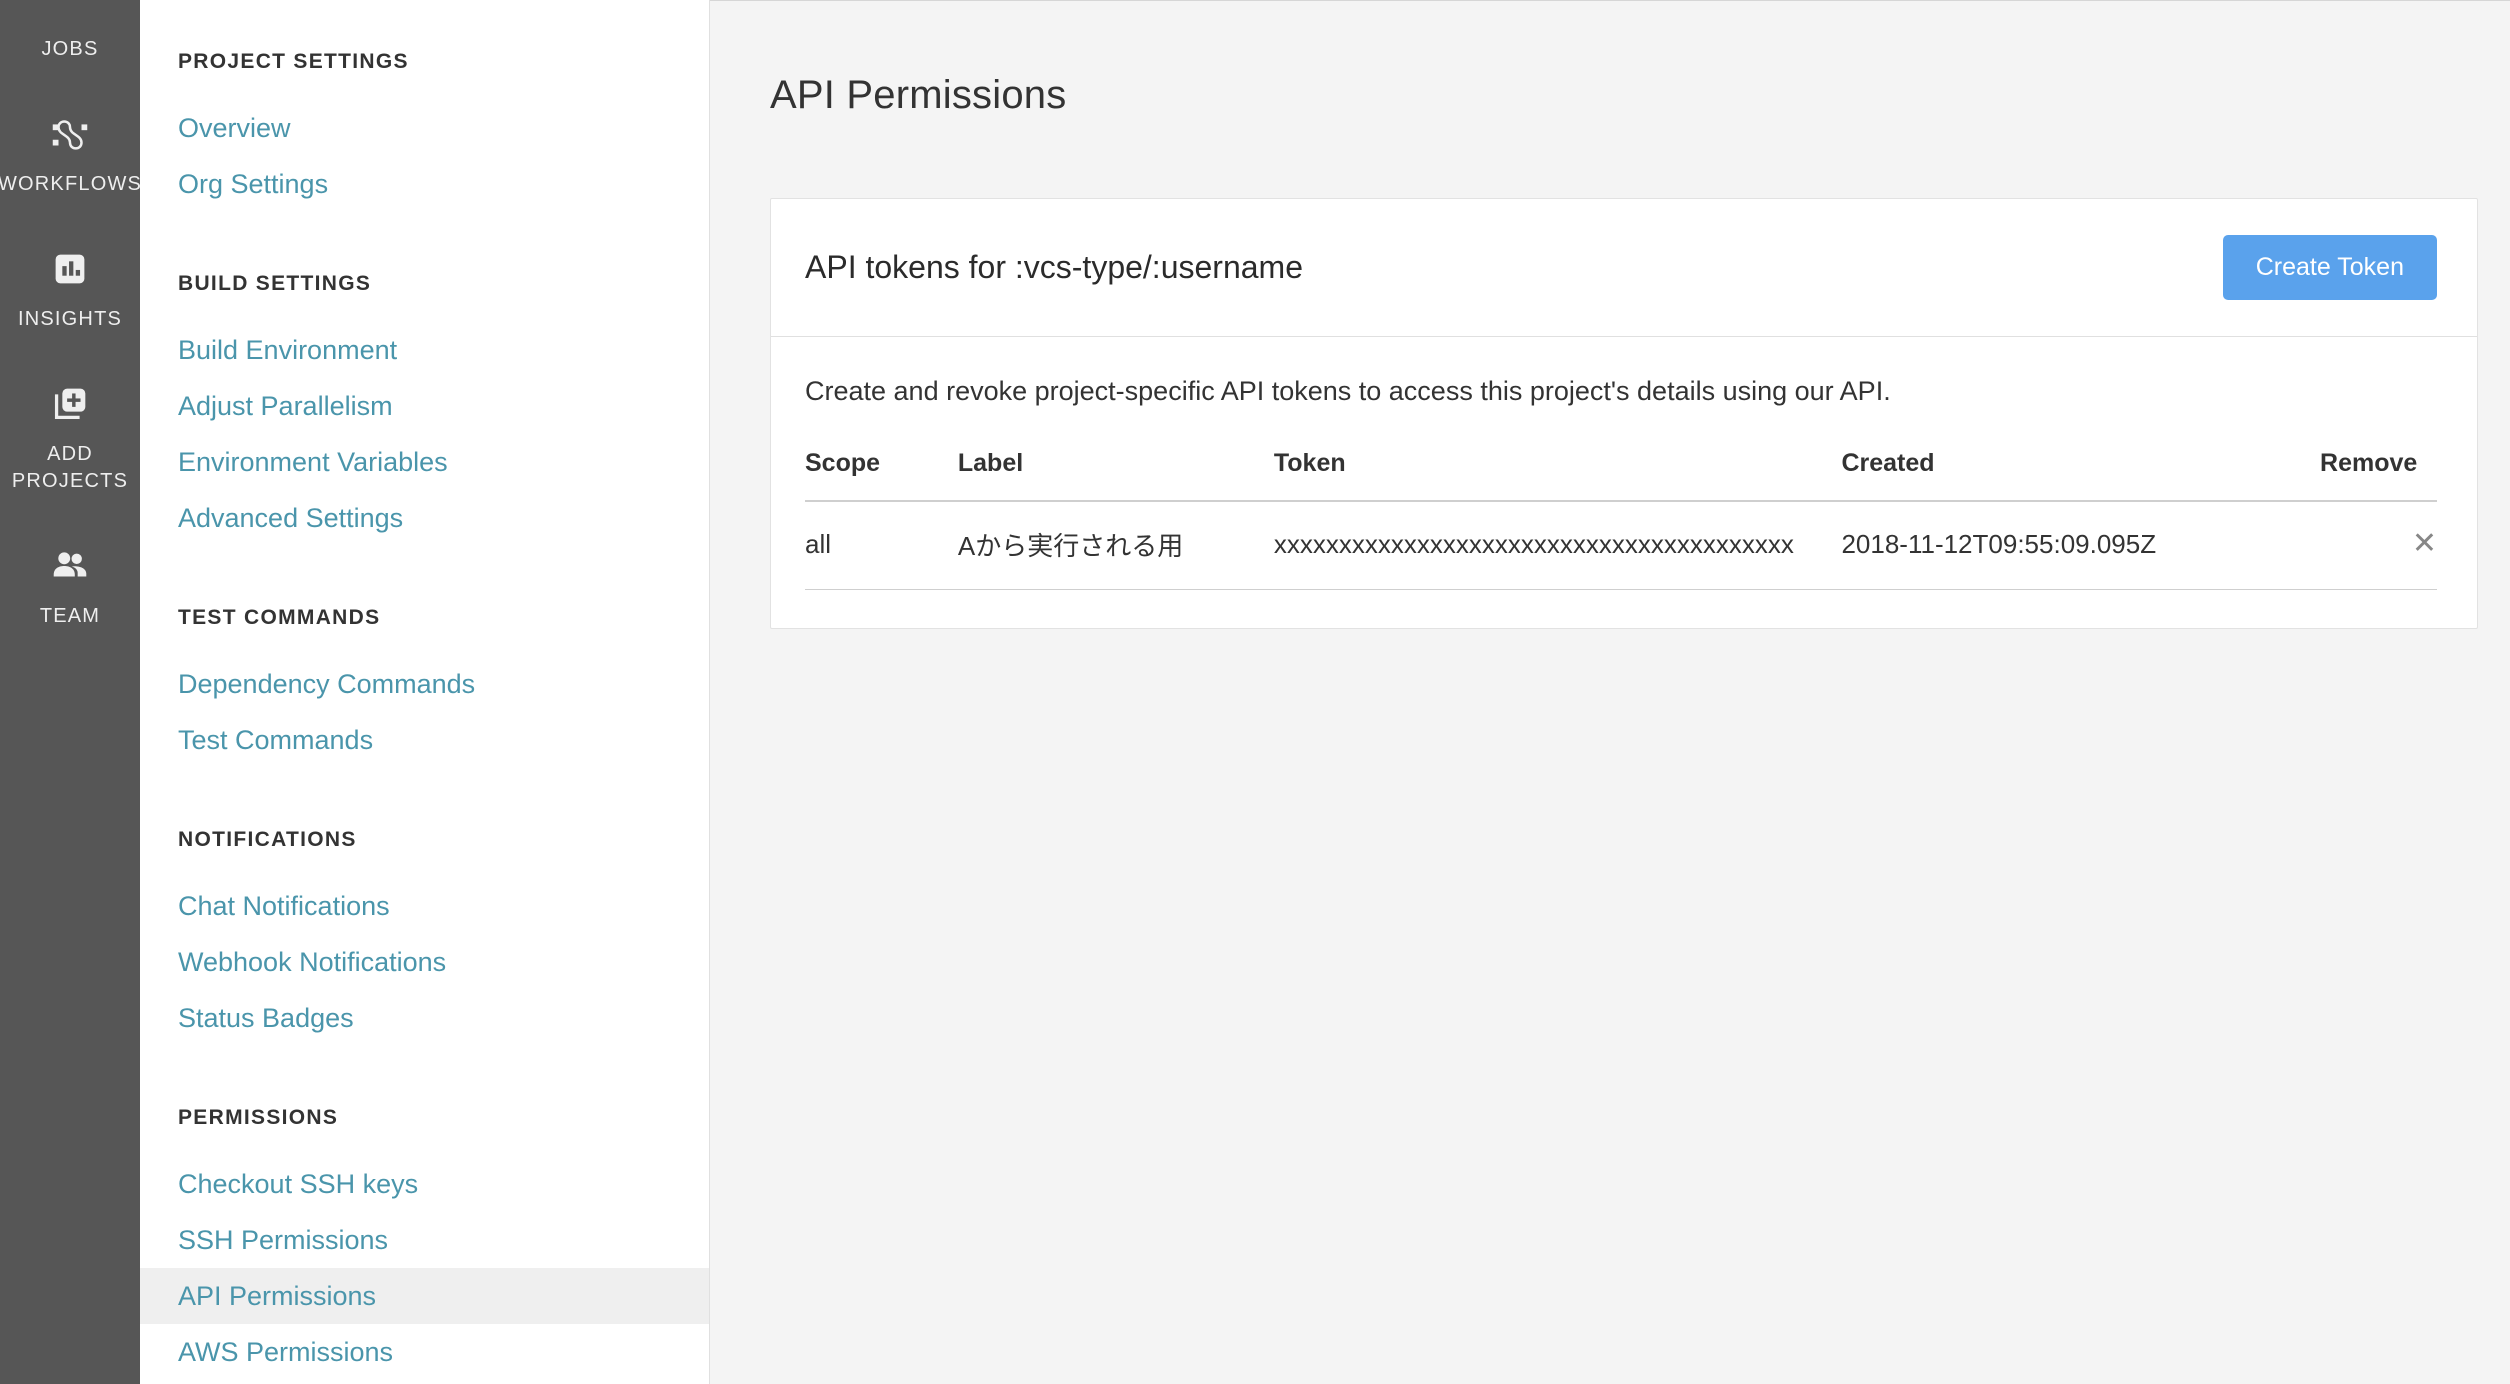 Image resolution: width=2510 pixels, height=1384 pixels. Describe the element at coordinates (2081, 545) in the screenshot. I see `cell-created: 2018-11-12T09:55:09.095Z` at that location.